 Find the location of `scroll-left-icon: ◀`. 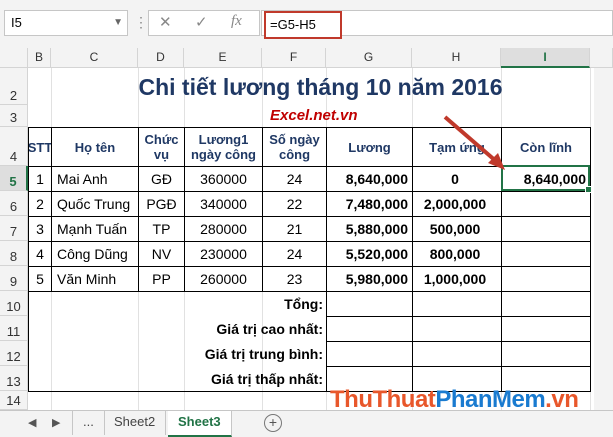

scroll-left-icon: ◀ is located at coordinates (32, 422).